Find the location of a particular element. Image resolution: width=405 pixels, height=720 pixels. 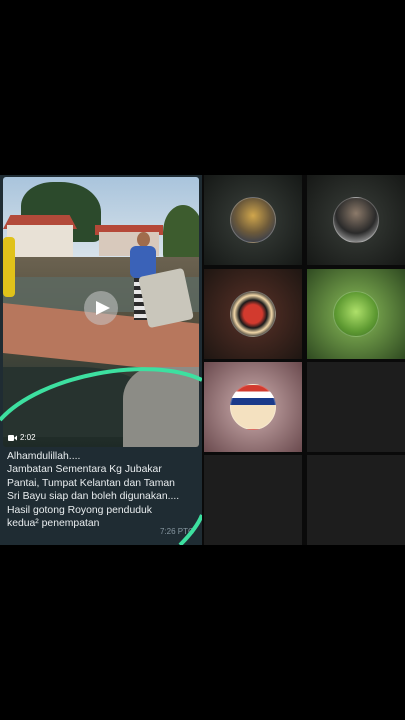

man-portrait-avatar-icon is located at coordinates (356, 220).